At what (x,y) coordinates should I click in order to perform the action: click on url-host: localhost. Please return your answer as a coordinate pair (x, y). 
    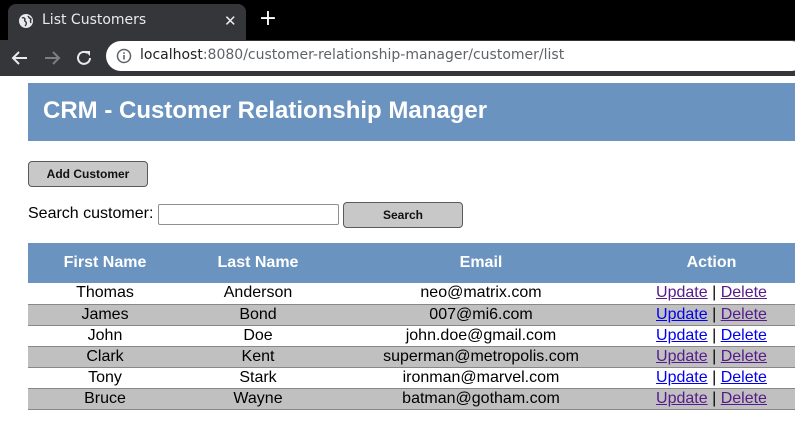
    Looking at the image, I should click on (171, 55).